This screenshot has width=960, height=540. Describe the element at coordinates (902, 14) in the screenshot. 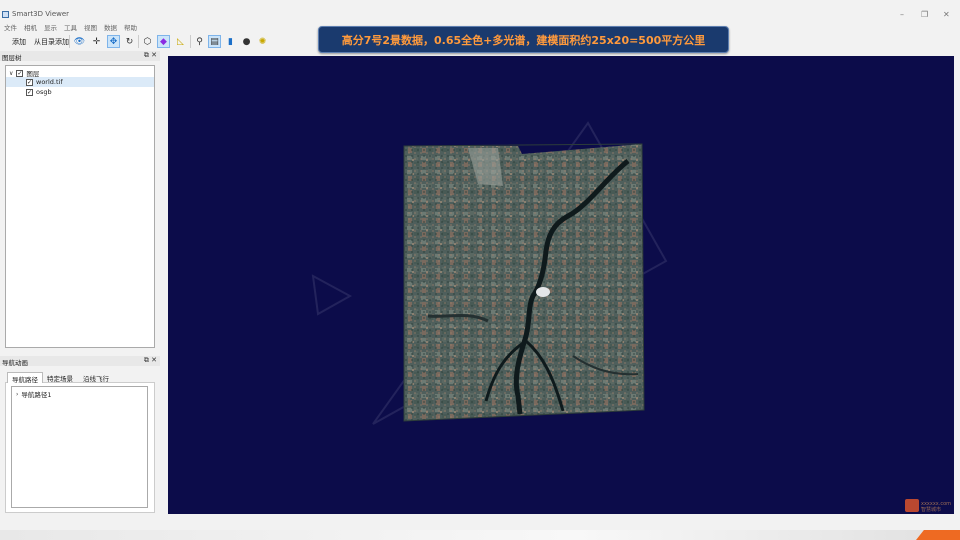

I see `minimize-button: –` at that location.